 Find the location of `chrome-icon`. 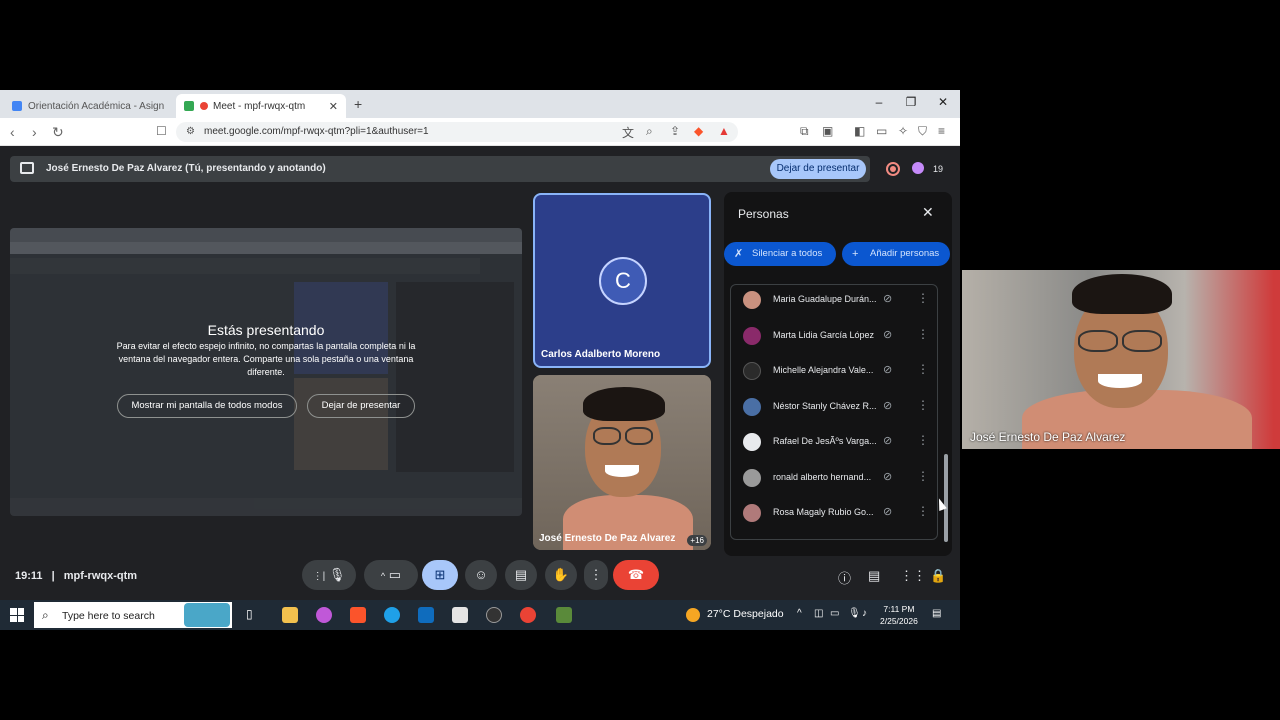

chrome-icon is located at coordinates (528, 615).